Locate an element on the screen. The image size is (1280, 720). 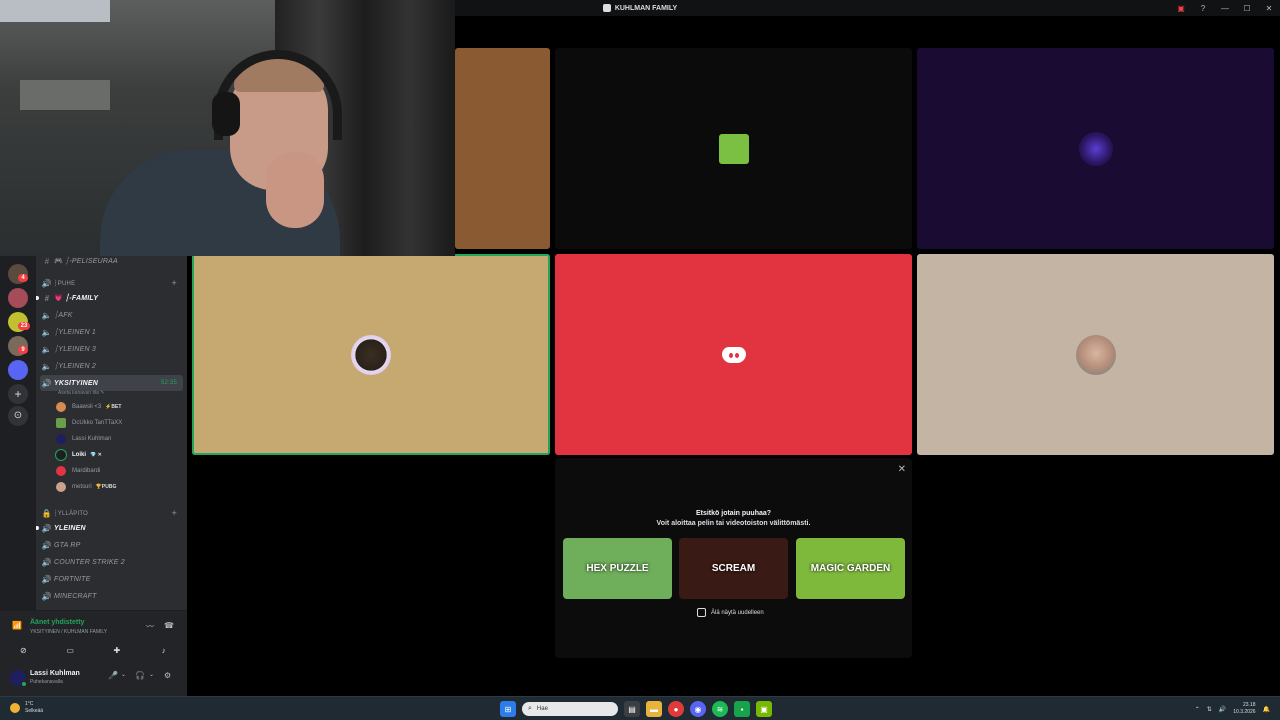
channel-fortnite: 🔊 FORTNITE is located at coordinates (111, 579).